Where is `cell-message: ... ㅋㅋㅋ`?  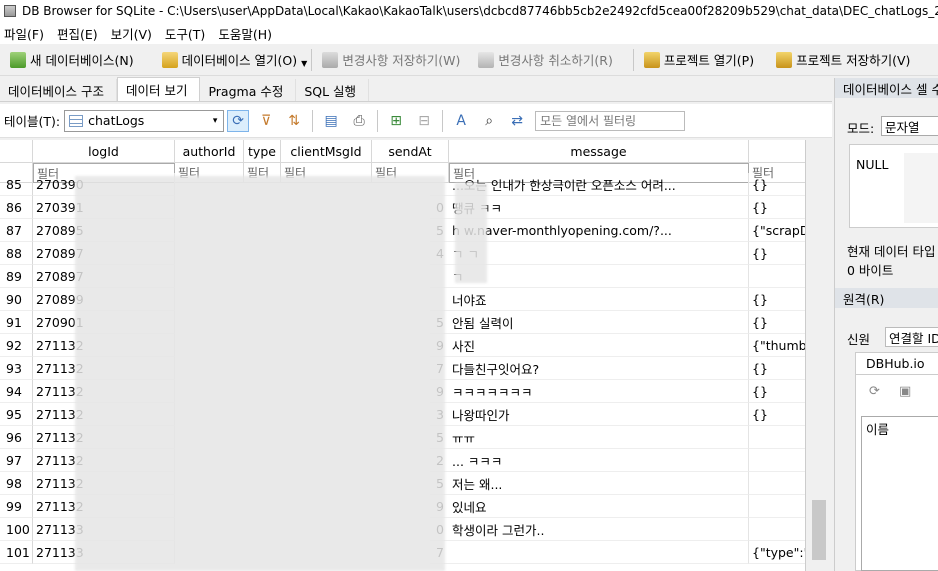 cell-message: ... ㅋㅋㅋ is located at coordinates (599, 460).